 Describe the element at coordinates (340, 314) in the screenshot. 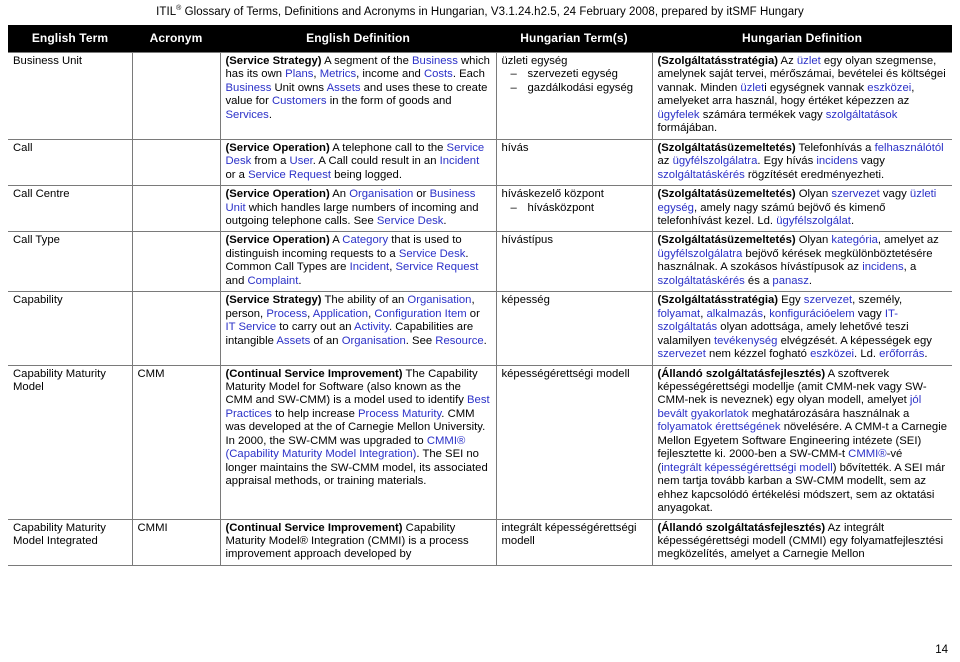

I see `glossary-link: Application` at that location.